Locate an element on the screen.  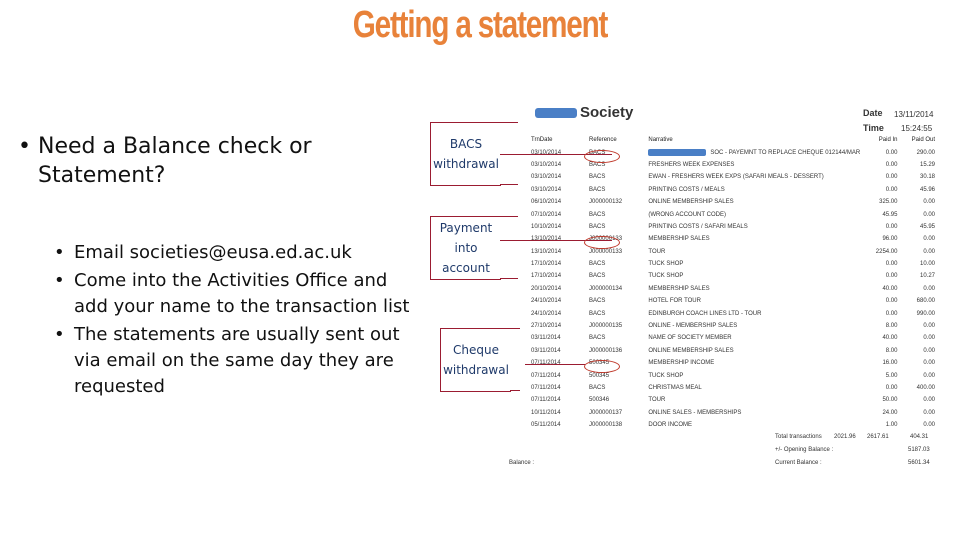
cell-paid-out-text: 990.00 is located at coordinates (925, 313).